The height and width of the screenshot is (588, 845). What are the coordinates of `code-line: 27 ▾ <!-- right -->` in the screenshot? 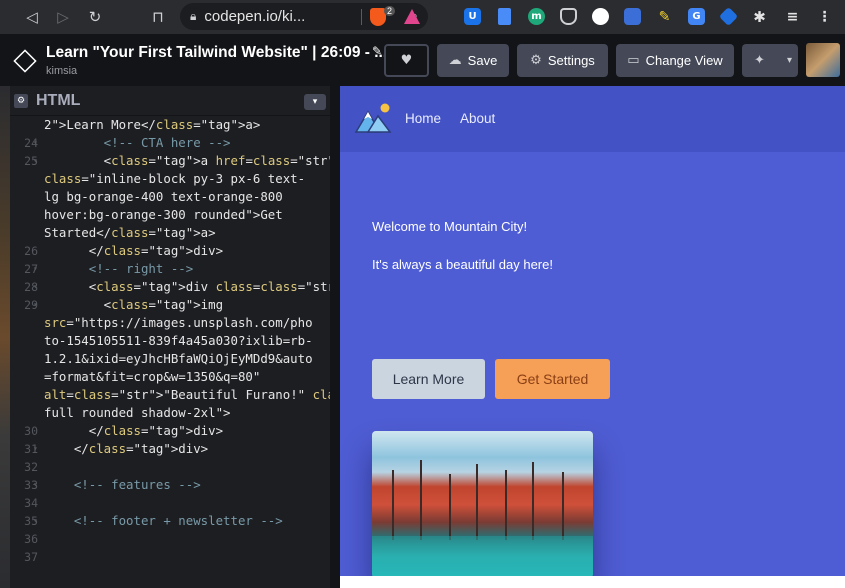 It's located at (167, 269).